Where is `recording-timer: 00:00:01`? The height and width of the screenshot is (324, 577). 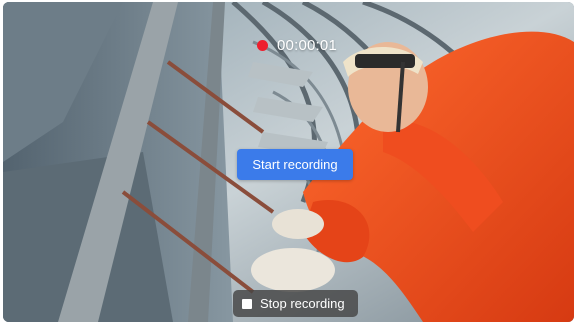
recording-timer: 00:00:01 is located at coordinates (307, 45).